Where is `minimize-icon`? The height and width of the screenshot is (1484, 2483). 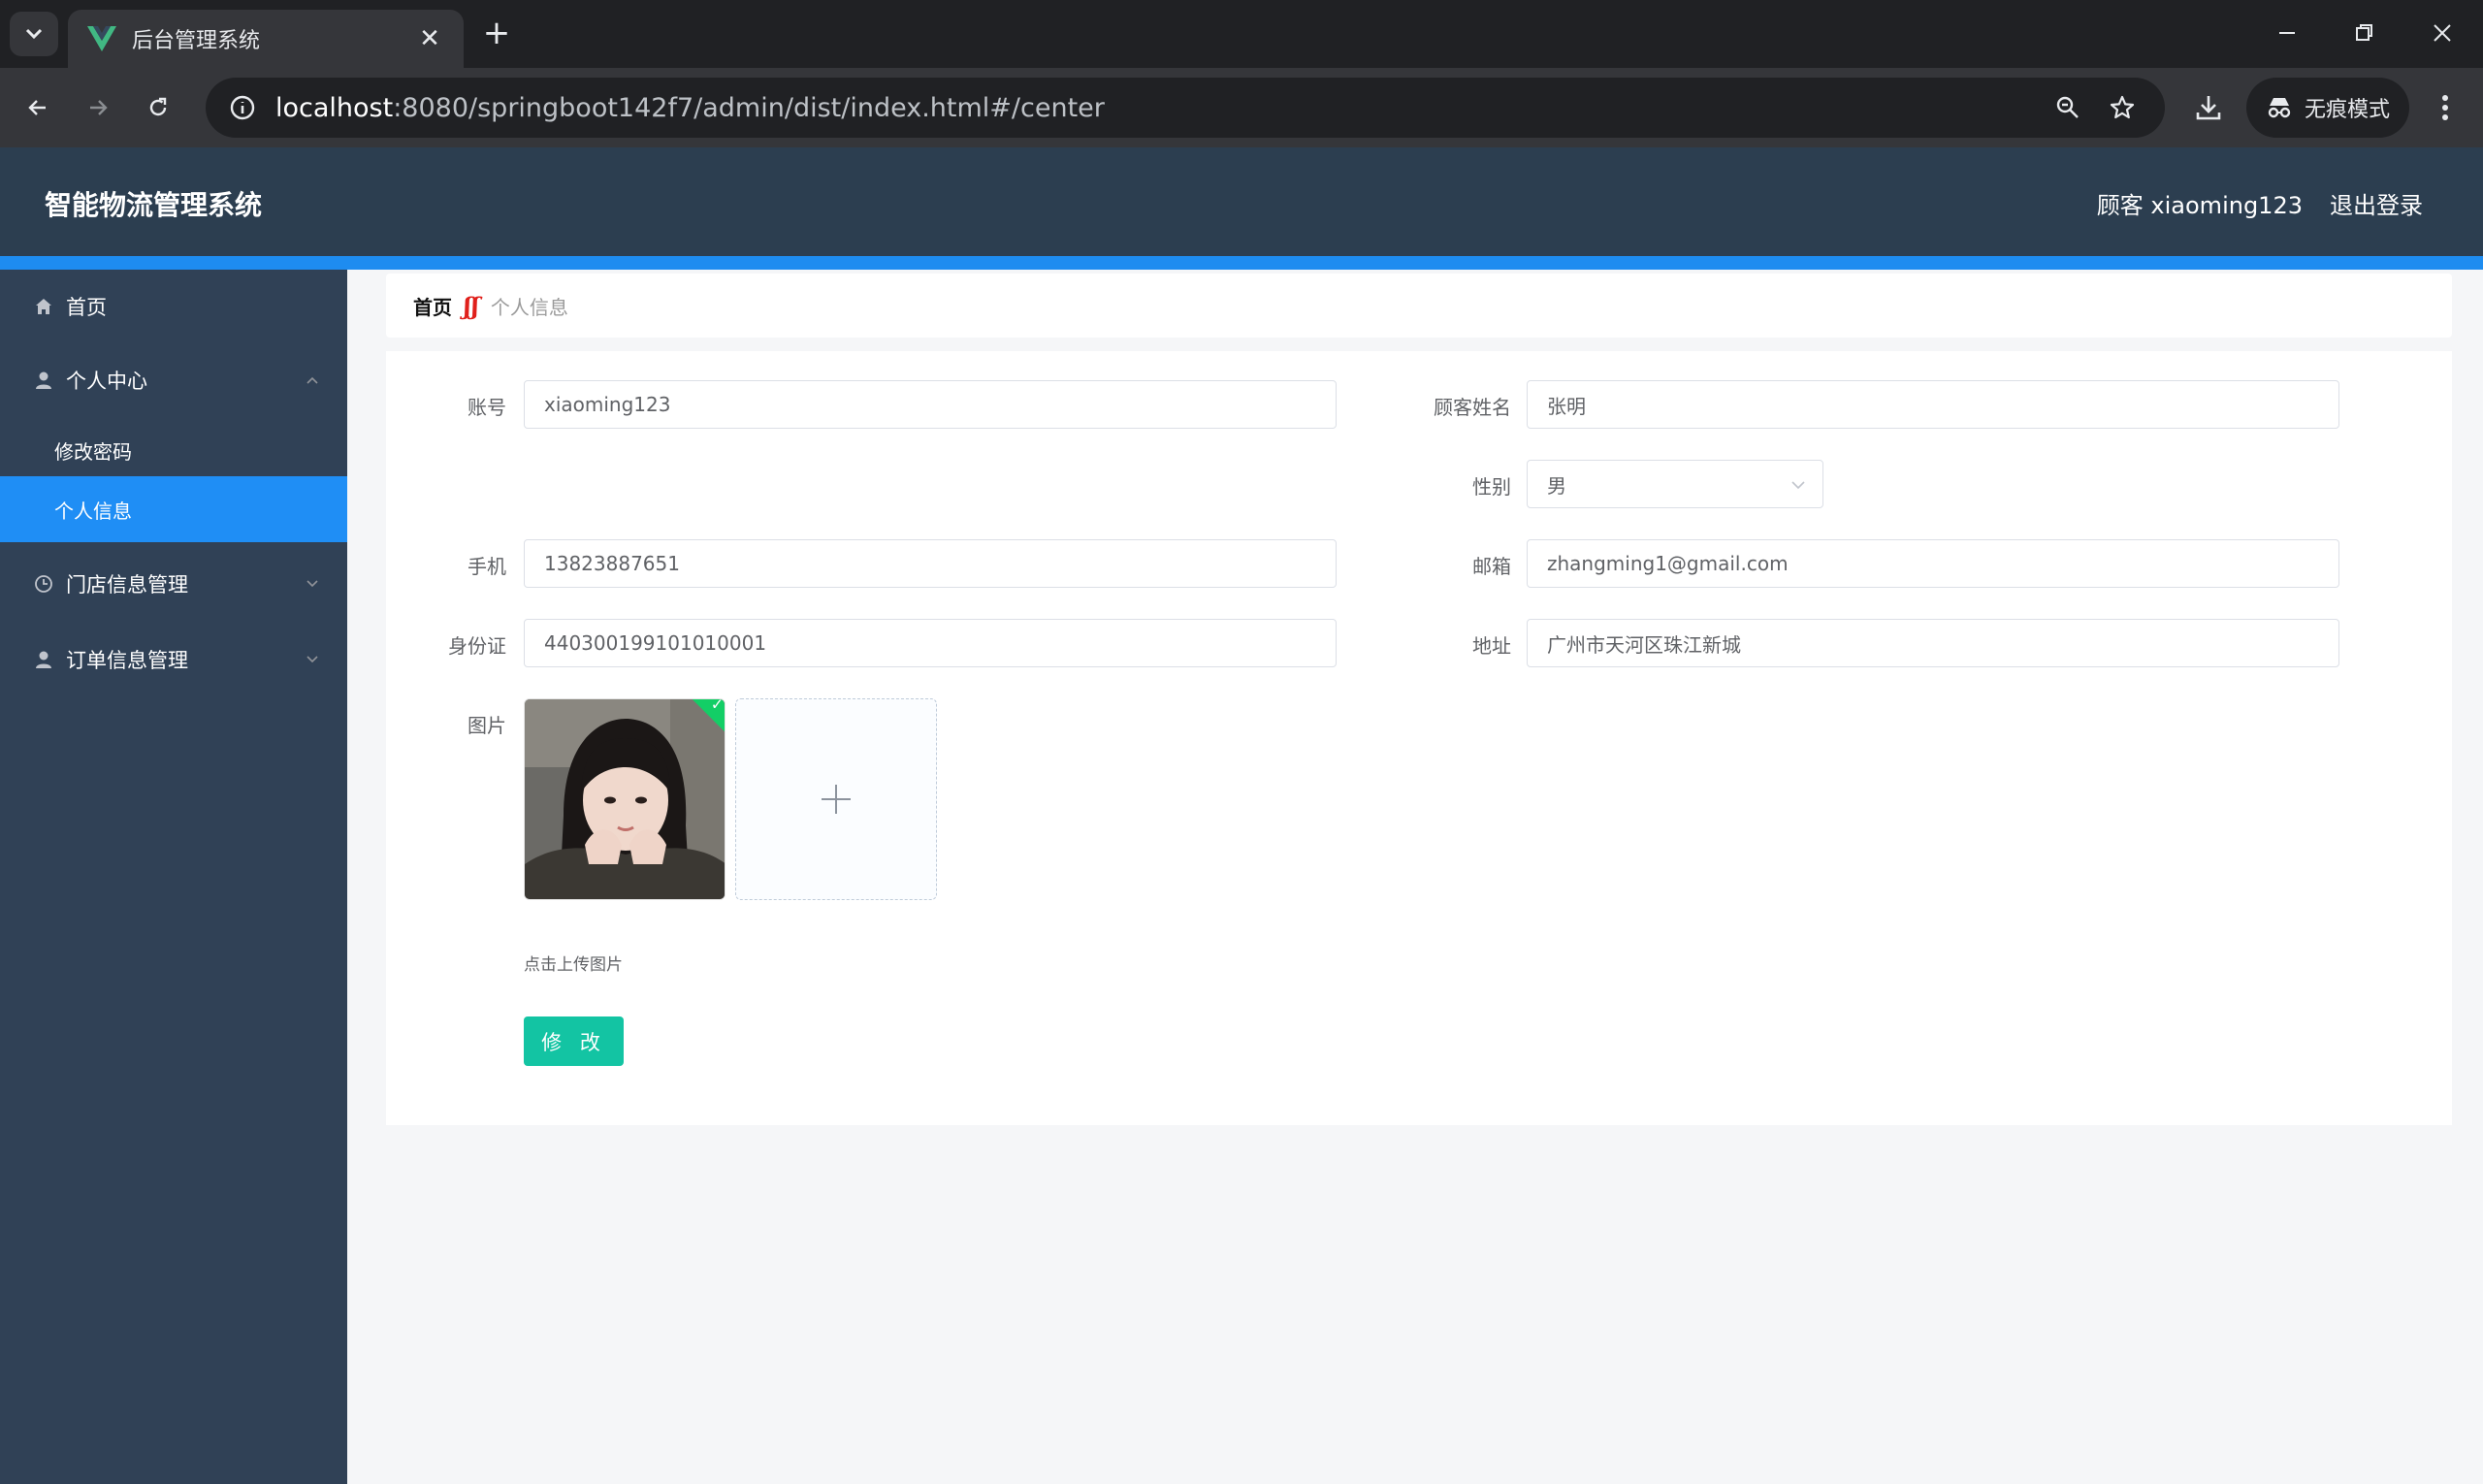
minimize-icon is located at coordinates (2287, 33).